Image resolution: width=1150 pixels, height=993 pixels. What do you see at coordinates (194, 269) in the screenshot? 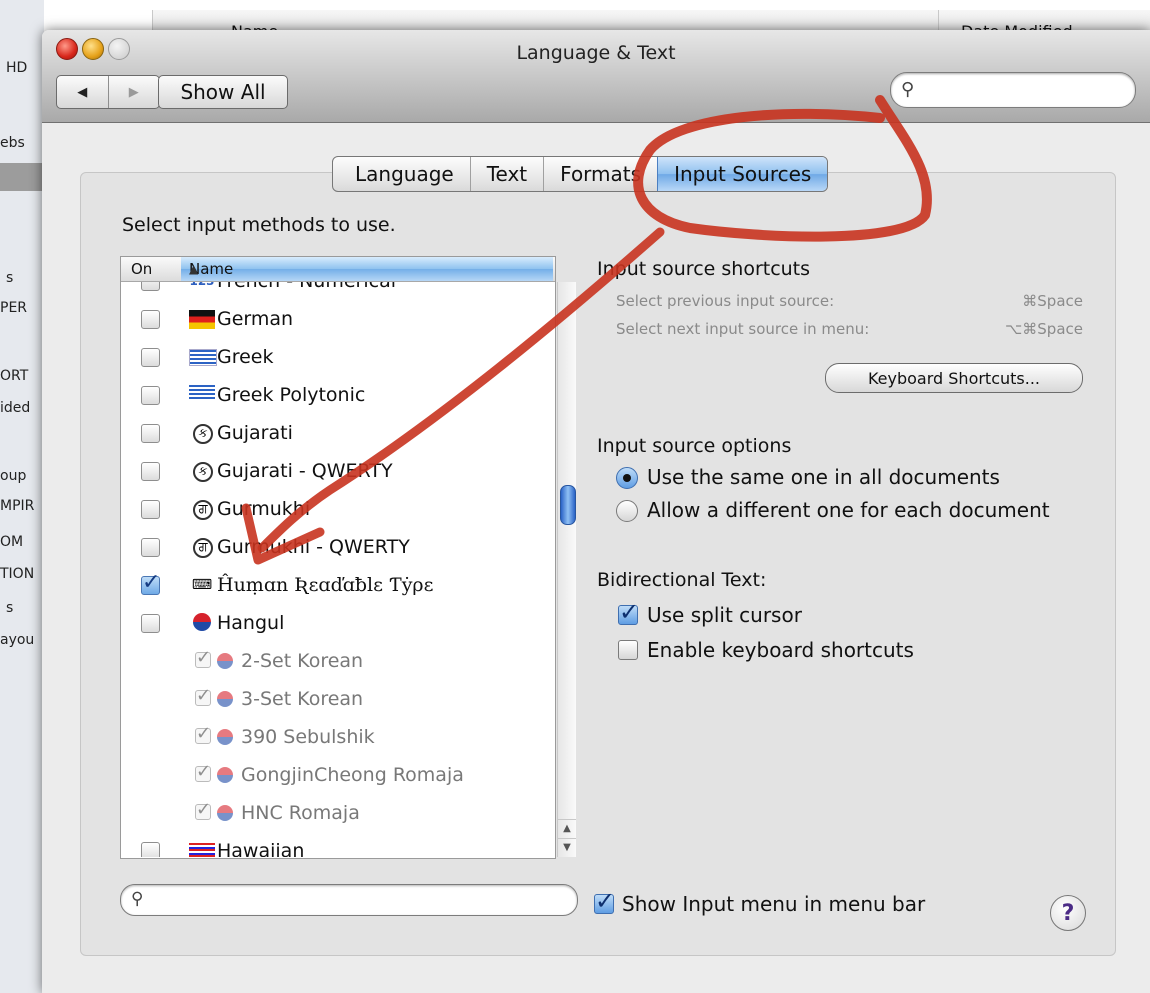
I see `sort-ascending-icon: ▲` at bounding box center [194, 269].